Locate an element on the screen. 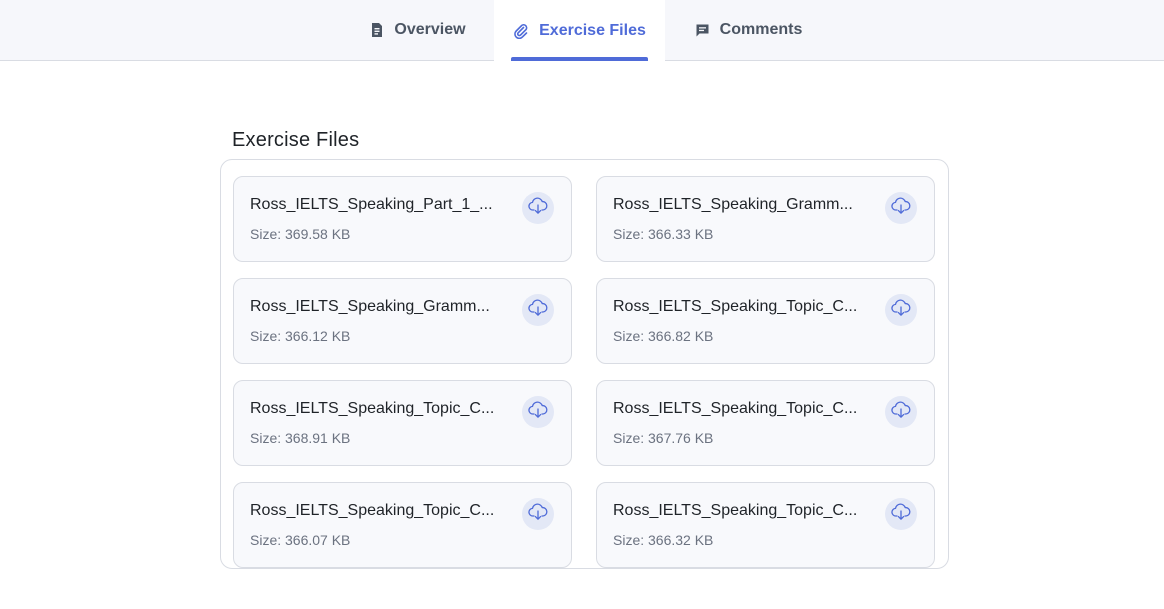 This screenshot has height=609, width=1164. file-size: Size: 368.91 KB is located at coordinates (300, 438).